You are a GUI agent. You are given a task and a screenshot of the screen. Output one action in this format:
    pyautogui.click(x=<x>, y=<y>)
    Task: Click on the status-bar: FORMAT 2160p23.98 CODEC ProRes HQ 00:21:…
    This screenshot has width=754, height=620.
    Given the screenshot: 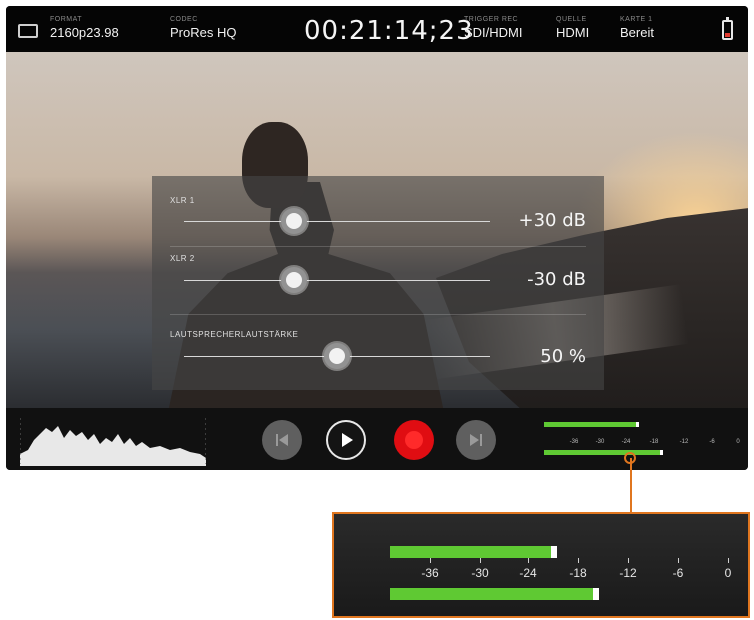 What is the action you would take?
    pyautogui.click(x=377, y=29)
    